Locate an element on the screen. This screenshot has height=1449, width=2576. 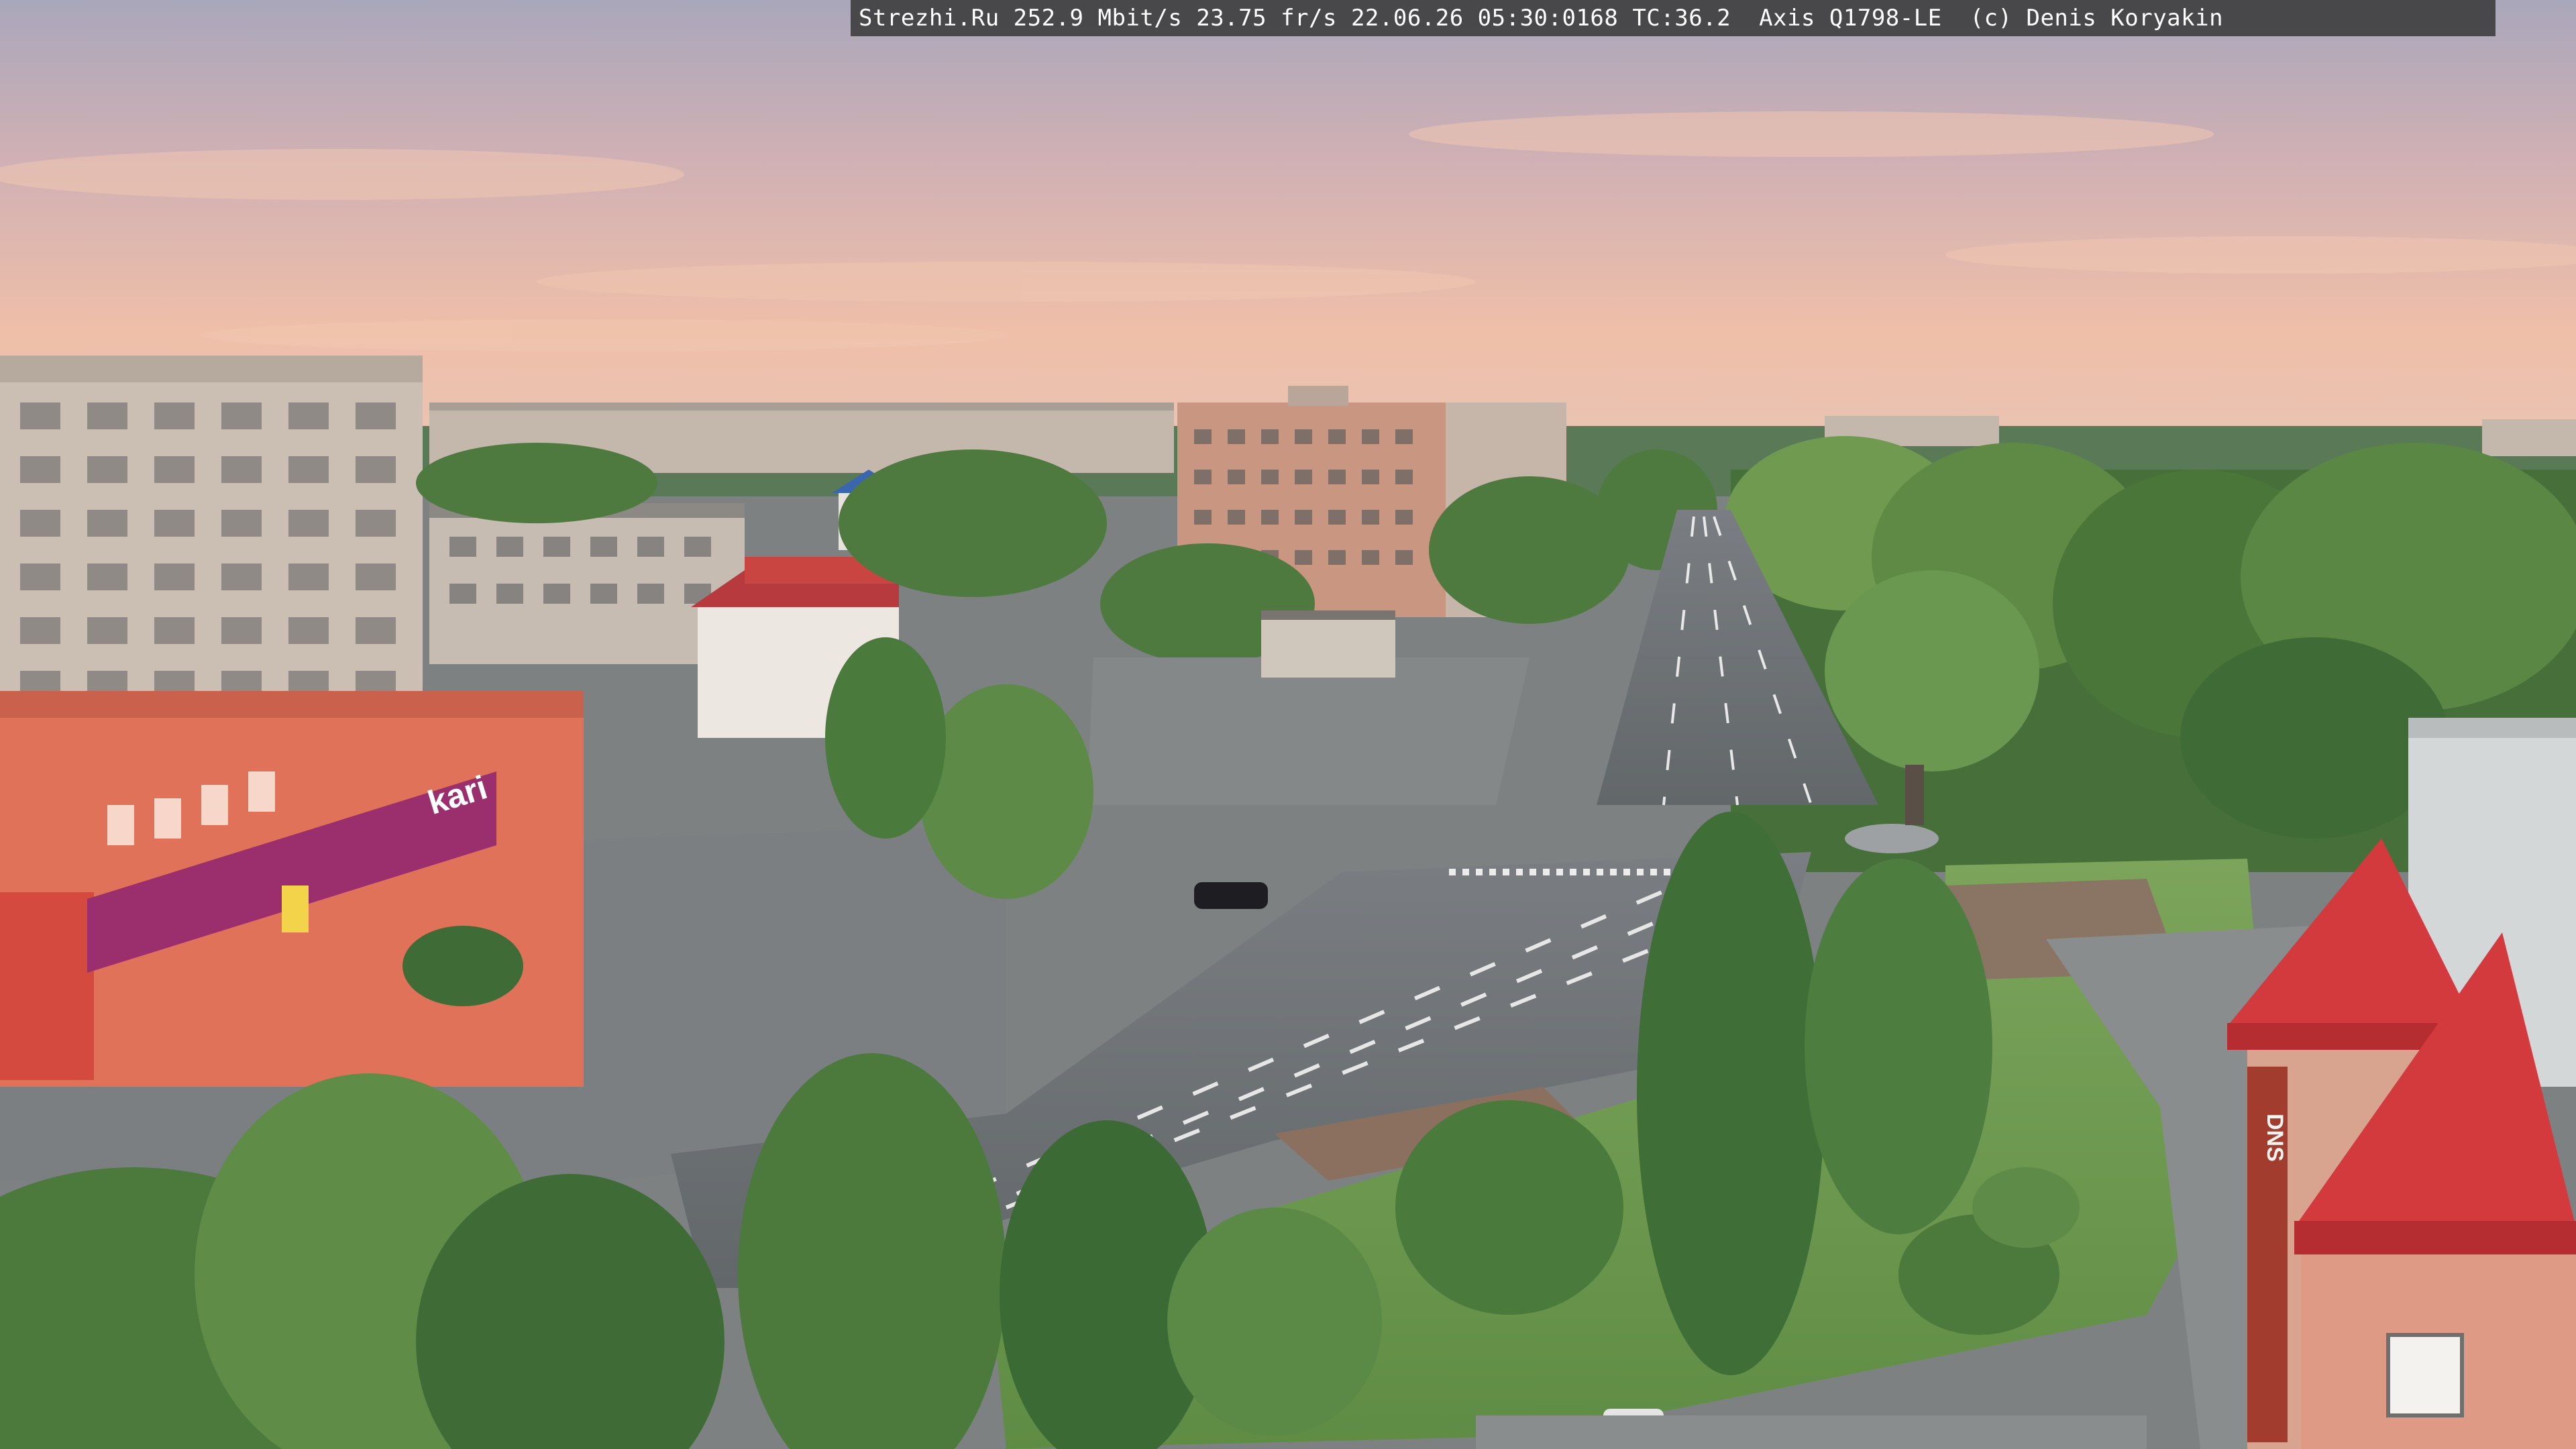
central-plaza is located at coordinates (1308, 731).